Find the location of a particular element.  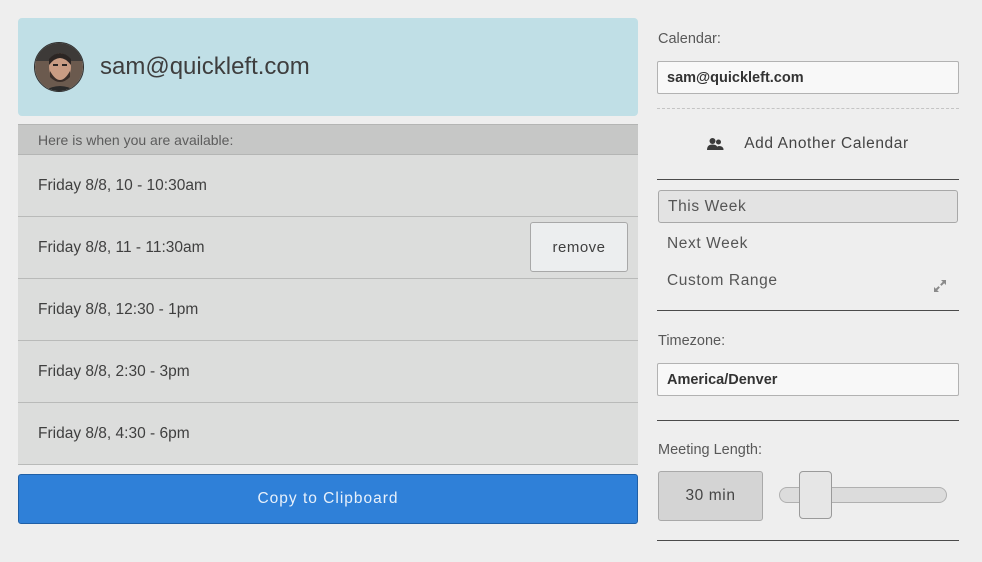

calendar-label: Calendar: is located at coordinates (689, 39).